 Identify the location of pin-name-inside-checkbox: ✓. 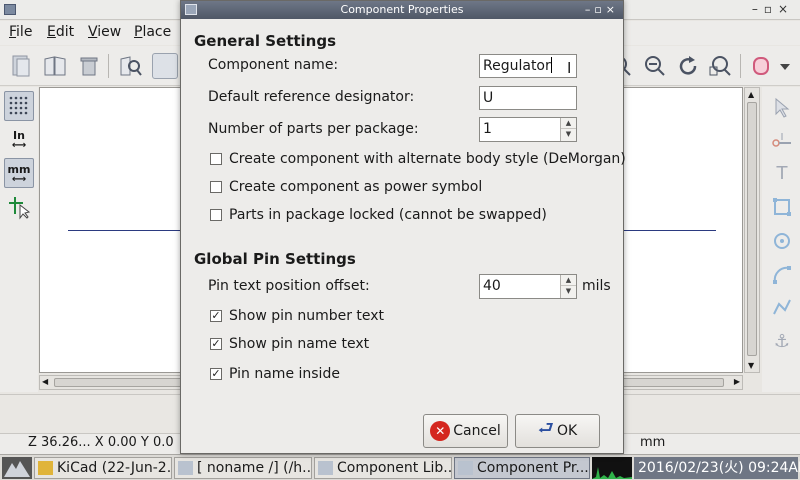
(216, 374).